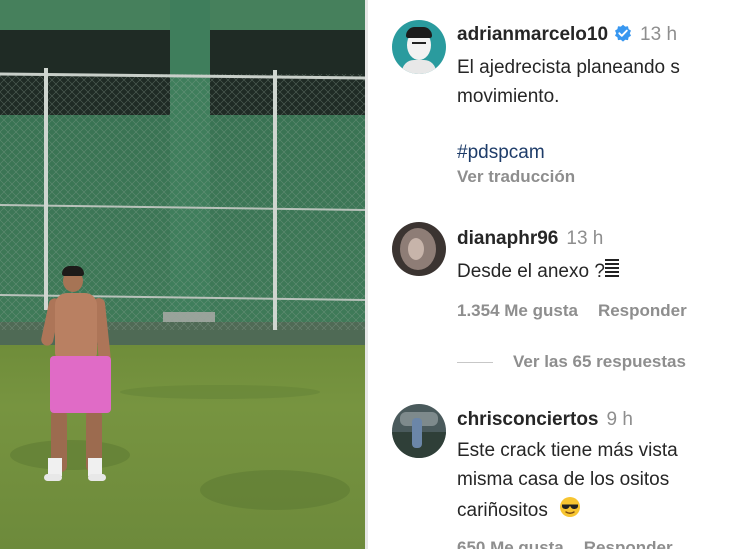 The height and width of the screenshot is (549, 732). What do you see at coordinates (623, 33) in the screenshot?
I see `verified-badge-icon` at bounding box center [623, 33].